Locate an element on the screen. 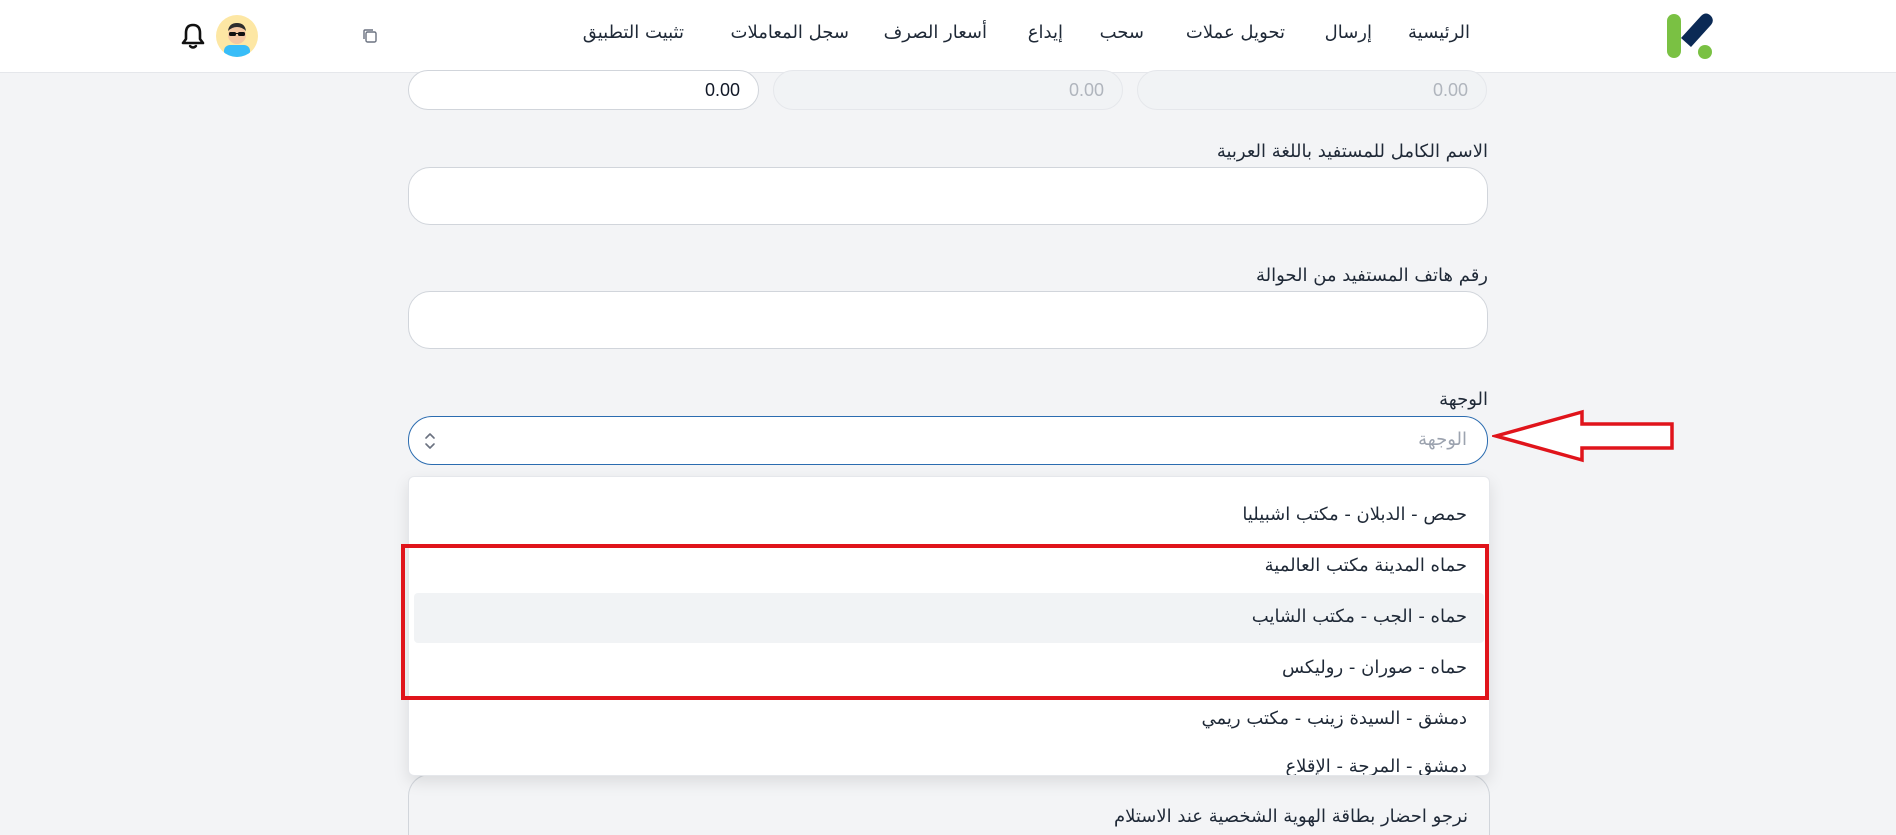 This screenshot has height=835, width=1896. chevron-up-down-icon is located at coordinates (430, 441).